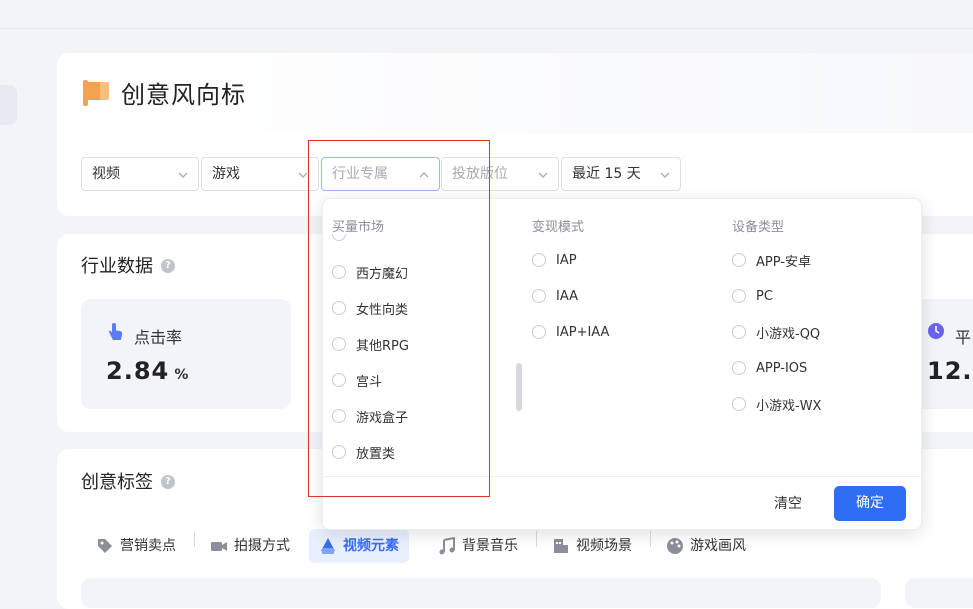 The height and width of the screenshot is (609, 973). Describe the element at coordinates (158, 337) in the screenshot. I see `metric-label: 点击率` at that location.